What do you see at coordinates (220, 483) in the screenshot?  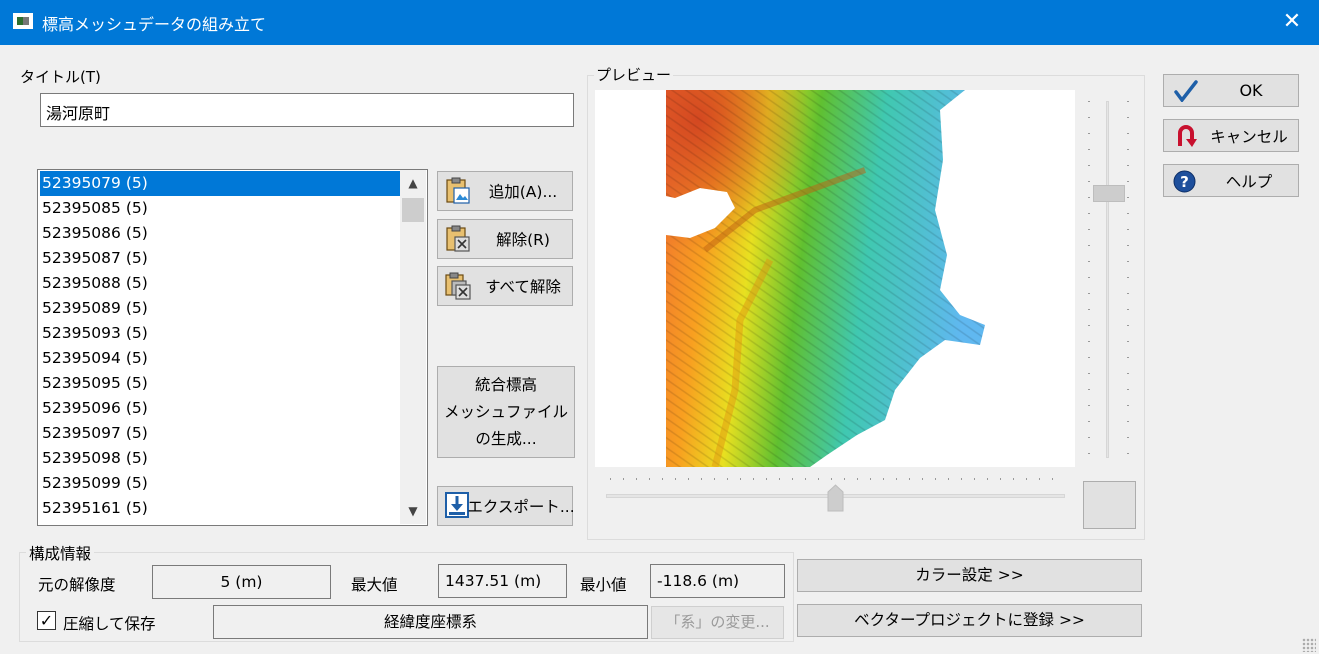 I see `list-item: 52395099 (5)` at bounding box center [220, 483].